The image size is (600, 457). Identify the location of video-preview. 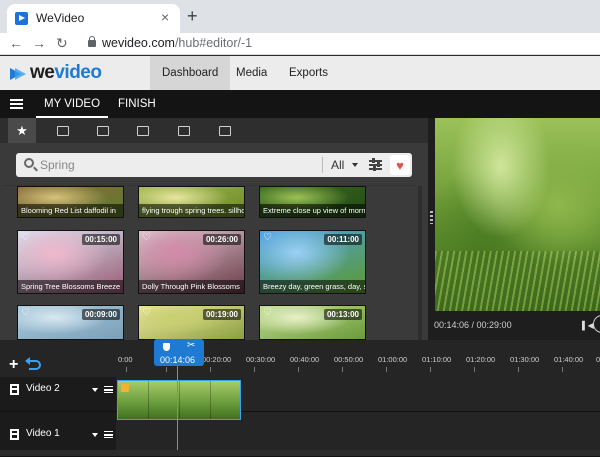
(517, 214).